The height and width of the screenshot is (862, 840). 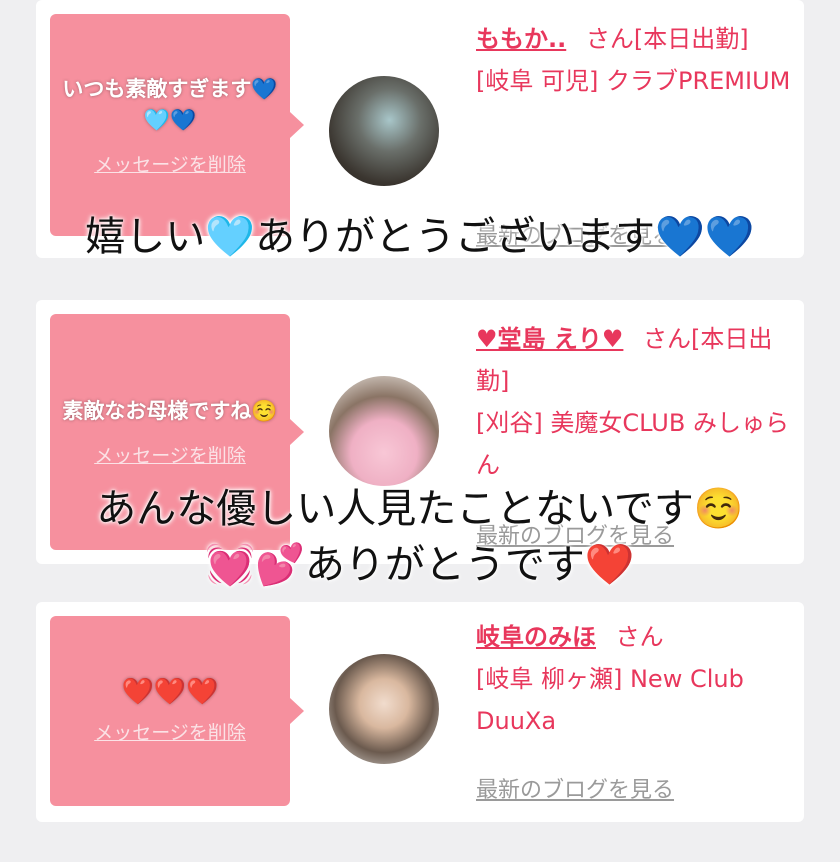 I want to click on cast-info: ♥堂島 えり♥ さん[本日出勤] [刈谷] 美魔女CLUB みしゅらん, so click(x=636, y=402).